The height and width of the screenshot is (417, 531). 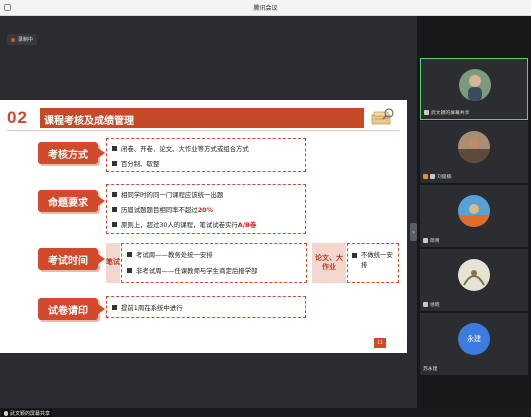 I want to click on paper-project-box: 不做统一安排, so click(x=373, y=263).